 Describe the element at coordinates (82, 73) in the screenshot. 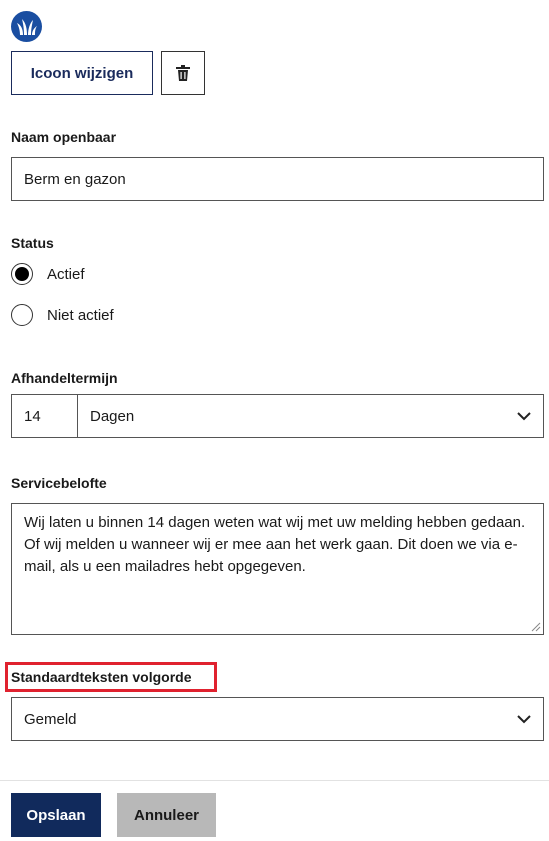

I see `change-icon-button: Icoon wijzigen` at that location.